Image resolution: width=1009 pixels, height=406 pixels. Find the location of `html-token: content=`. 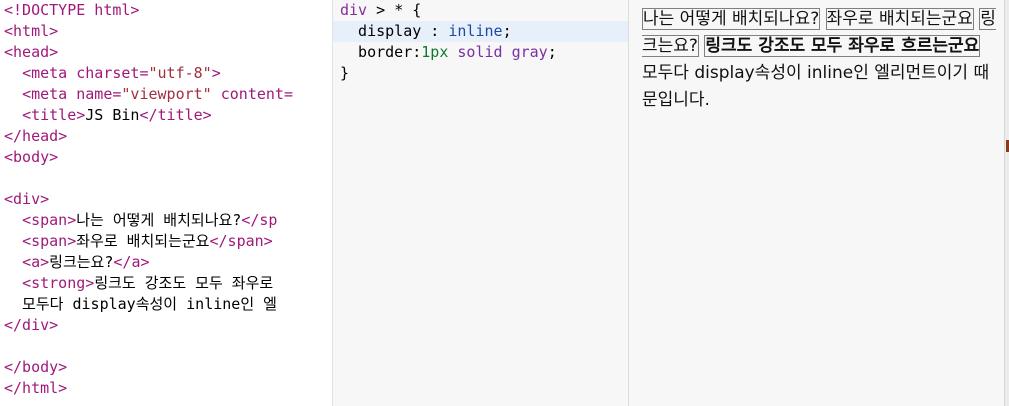

html-token: content= is located at coordinates (252, 94).